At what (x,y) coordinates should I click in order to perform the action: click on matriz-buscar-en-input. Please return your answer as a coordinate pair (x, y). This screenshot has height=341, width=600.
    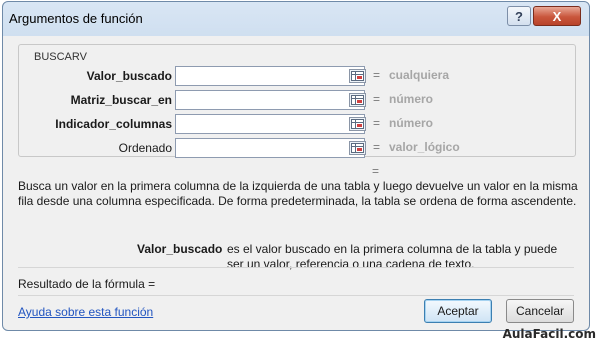
    Looking at the image, I should click on (270, 100).